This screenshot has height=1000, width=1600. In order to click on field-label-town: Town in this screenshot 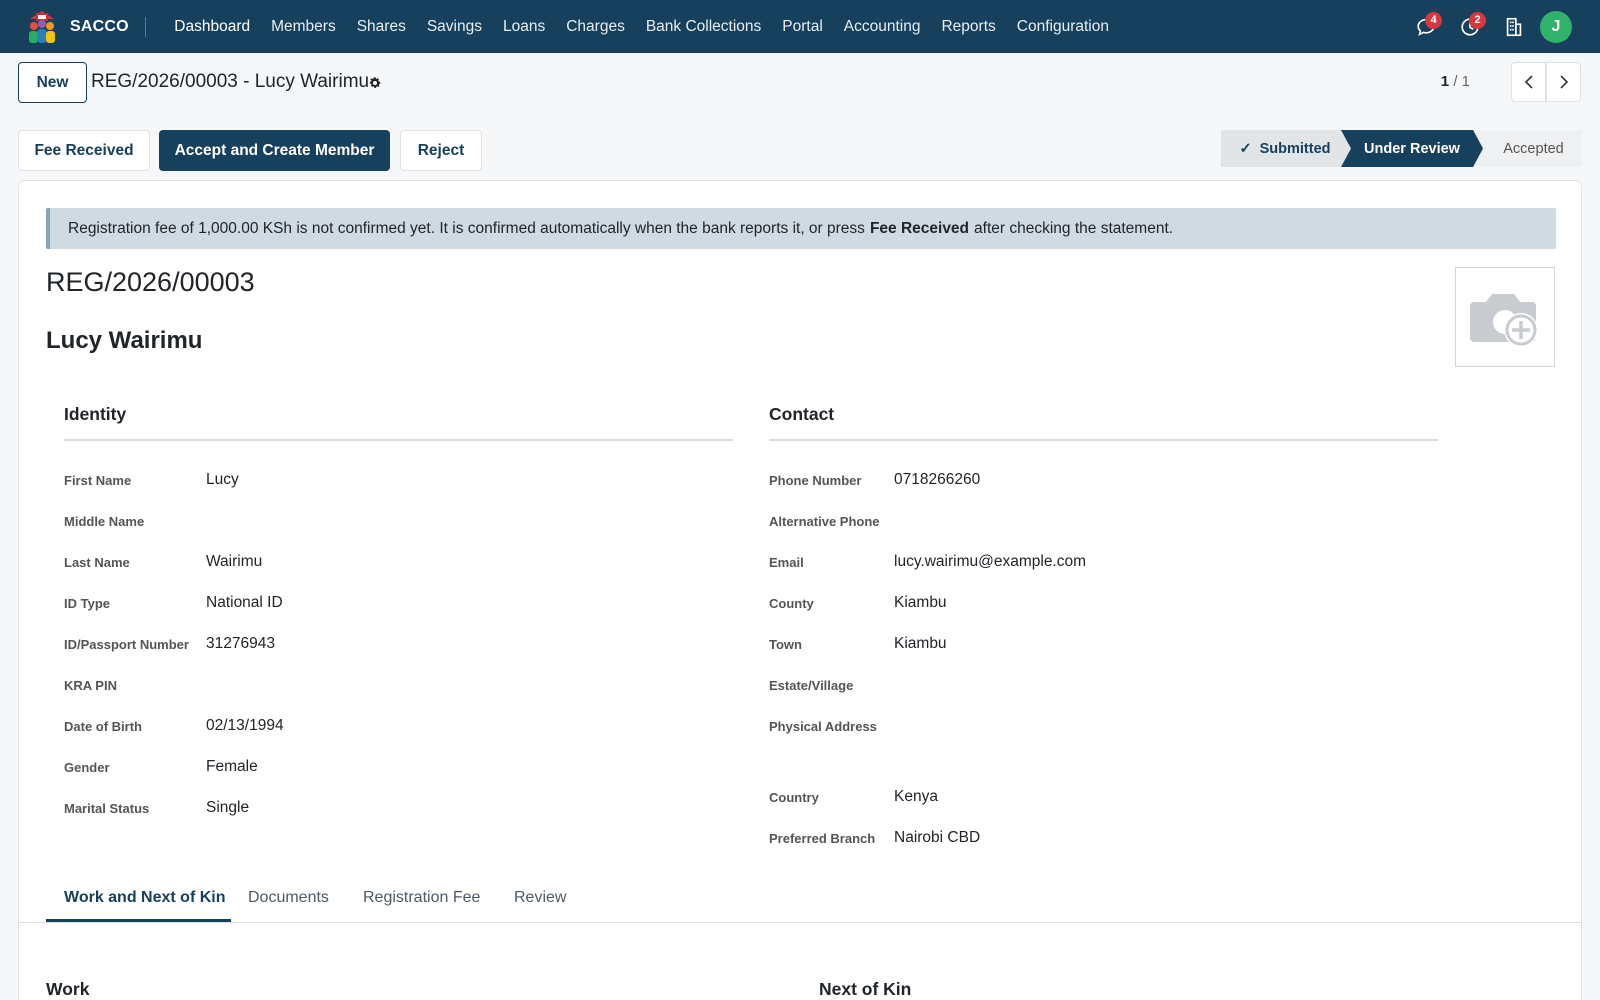, I will do `click(785, 644)`.